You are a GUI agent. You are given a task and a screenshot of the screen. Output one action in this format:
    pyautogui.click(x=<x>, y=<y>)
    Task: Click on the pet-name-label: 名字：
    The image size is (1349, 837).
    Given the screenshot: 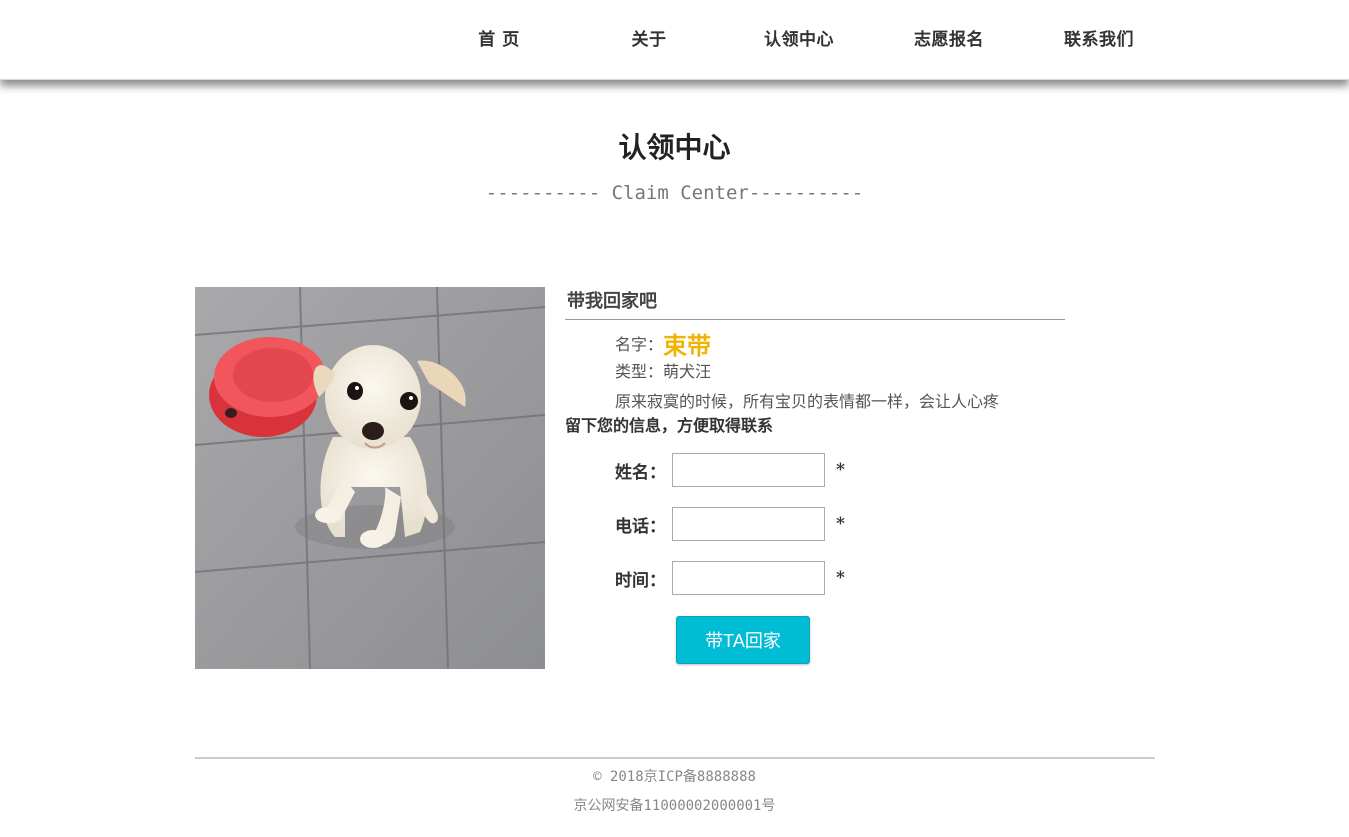 What is the action you would take?
    pyautogui.click(x=639, y=344)
    